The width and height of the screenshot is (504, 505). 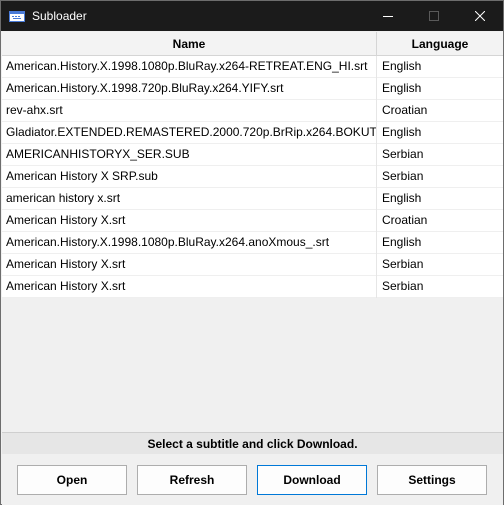 I want to click on maximize-button, so click(x=434, y=16).